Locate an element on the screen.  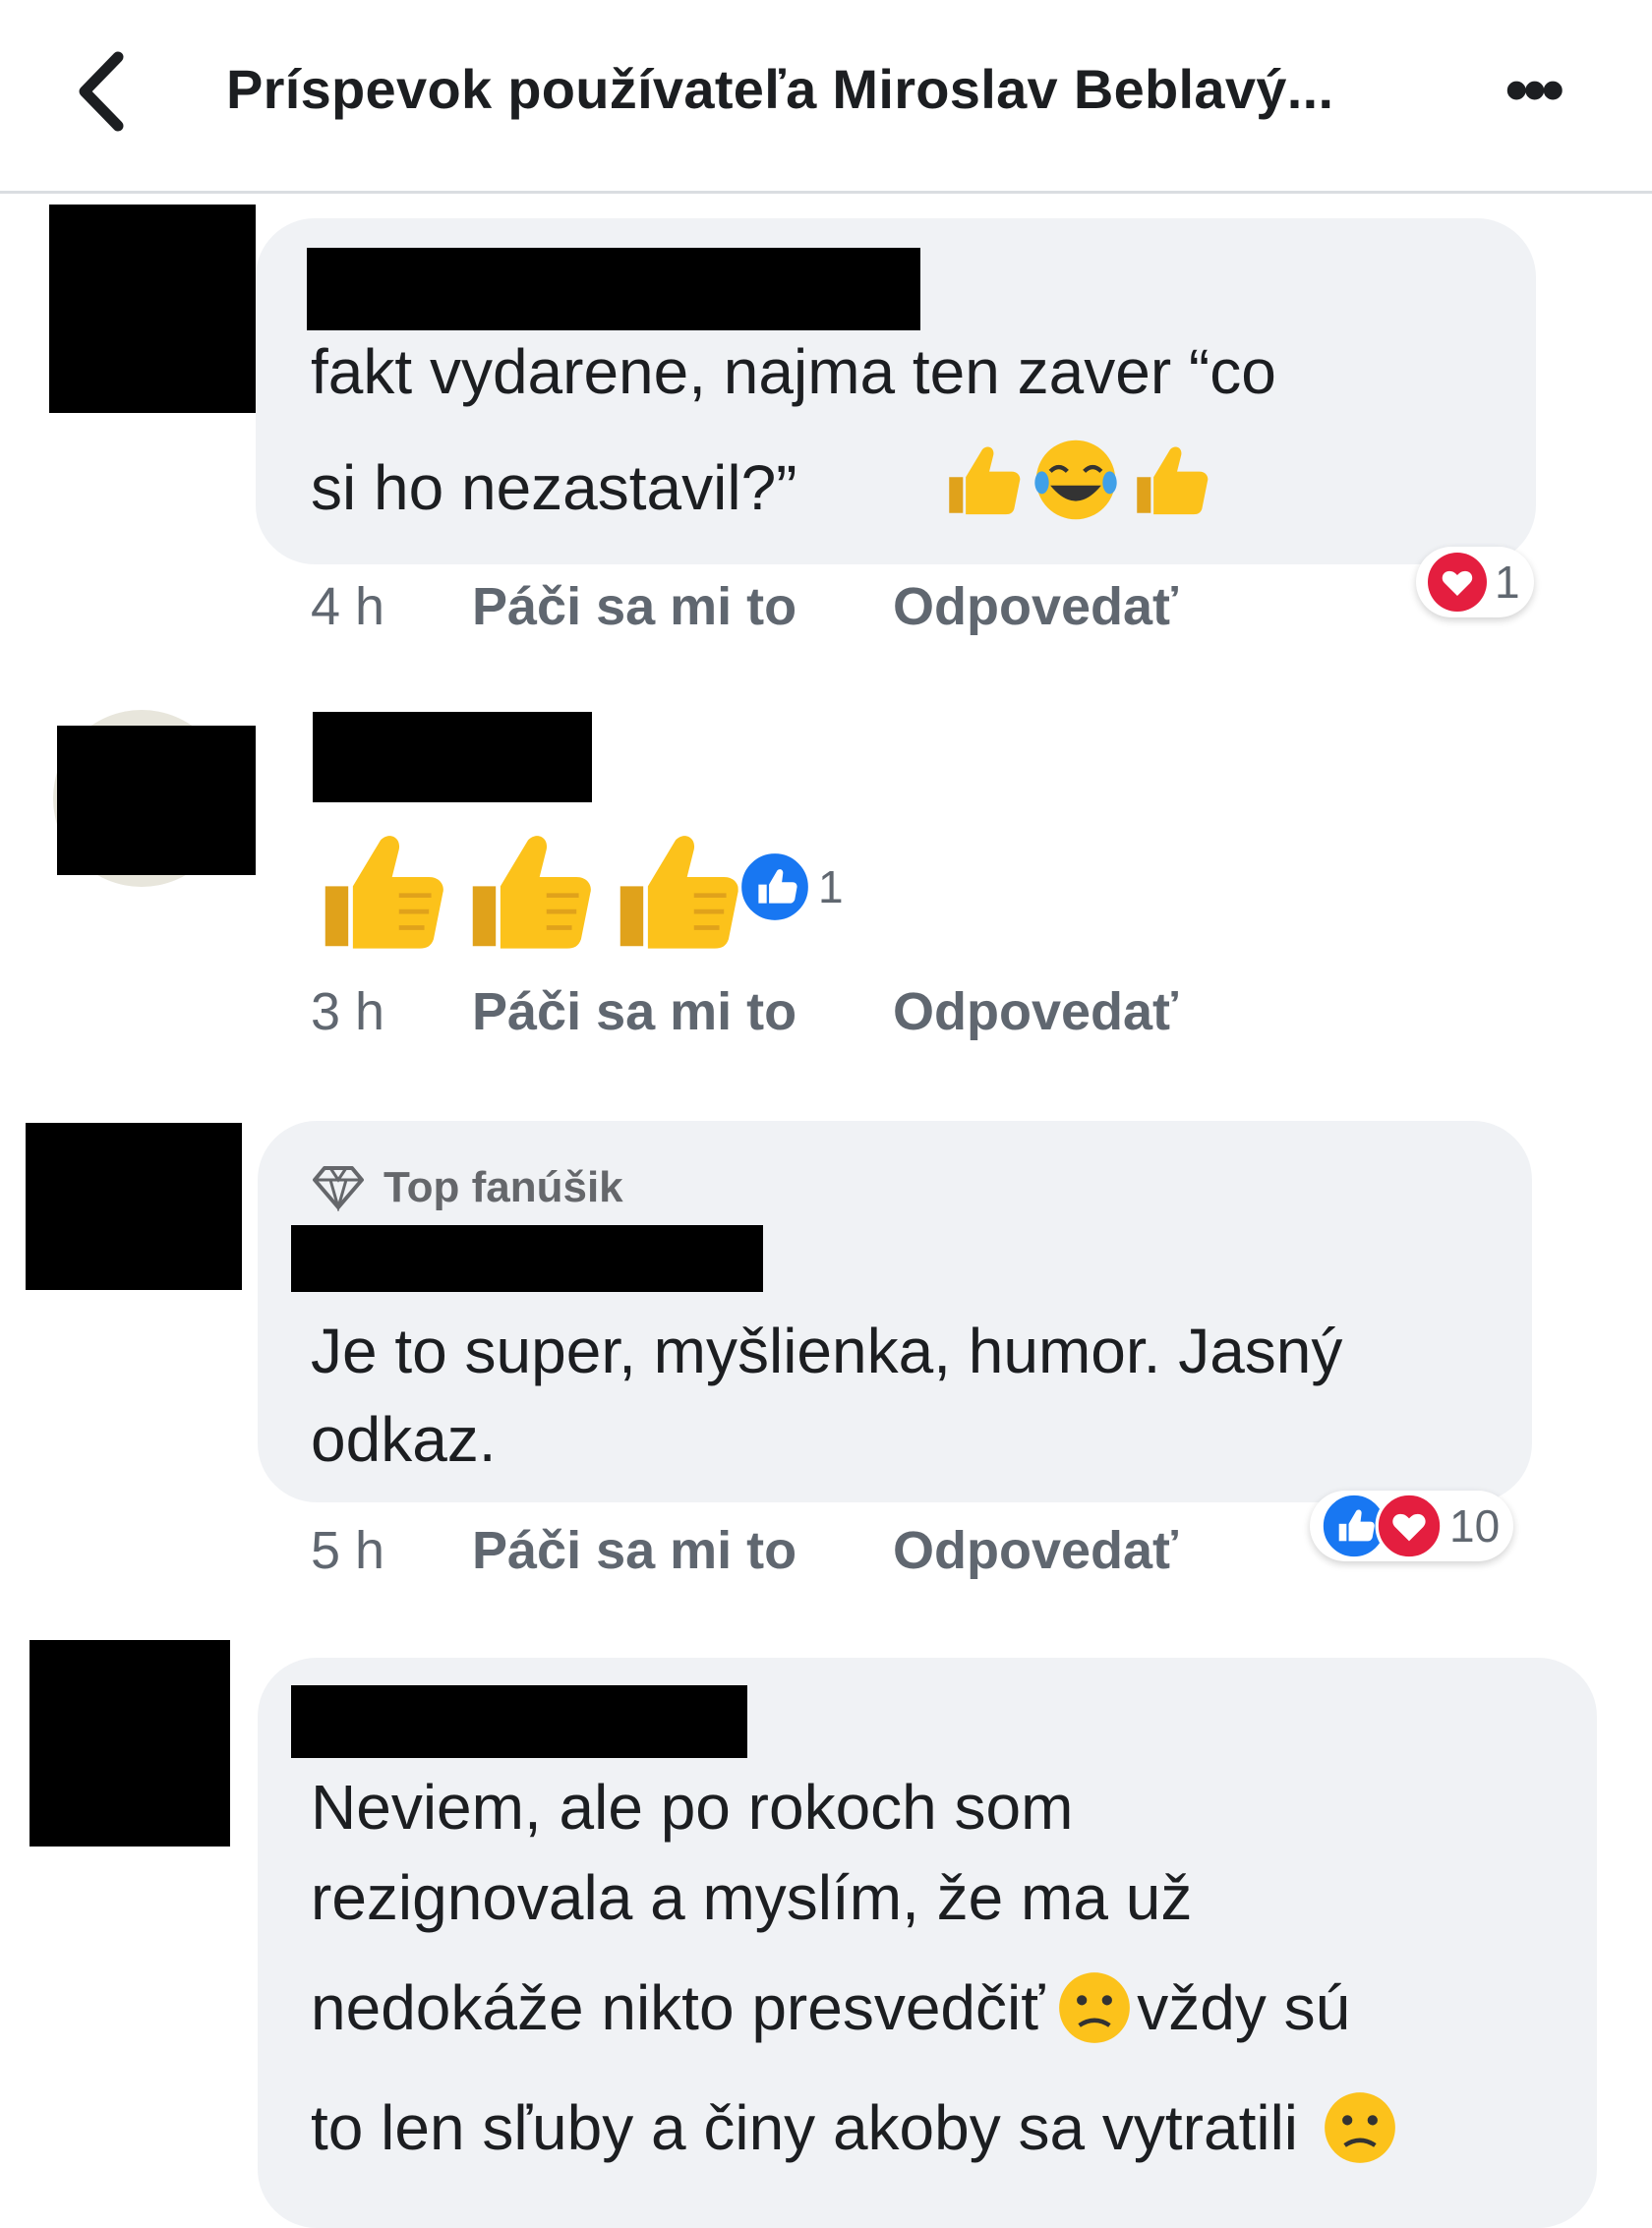
back-button is located at coordinates (106, 91).